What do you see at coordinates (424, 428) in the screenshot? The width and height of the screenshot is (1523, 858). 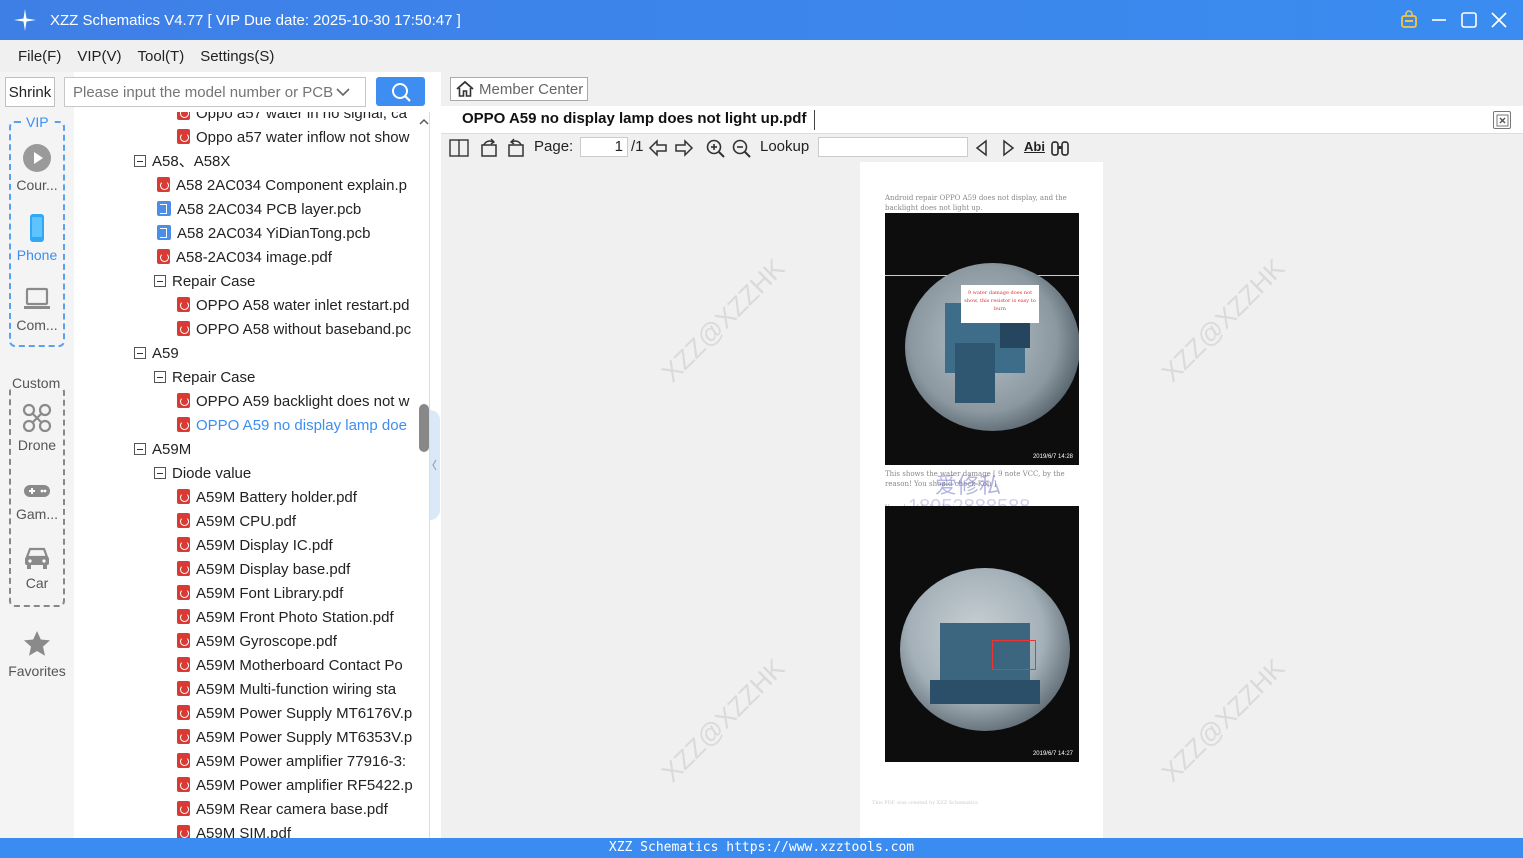 I see `tree-scroll-thumb` at bounding box center [424, 428].